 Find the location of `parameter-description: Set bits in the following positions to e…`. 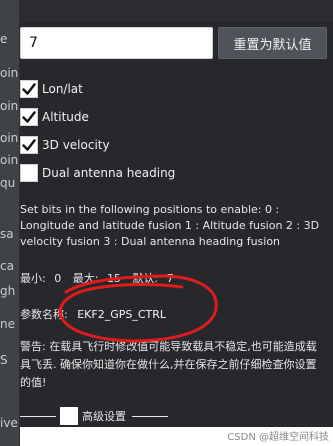

parameter-description: Set bits in the following positions to e… is located at coordinates (170, 225).